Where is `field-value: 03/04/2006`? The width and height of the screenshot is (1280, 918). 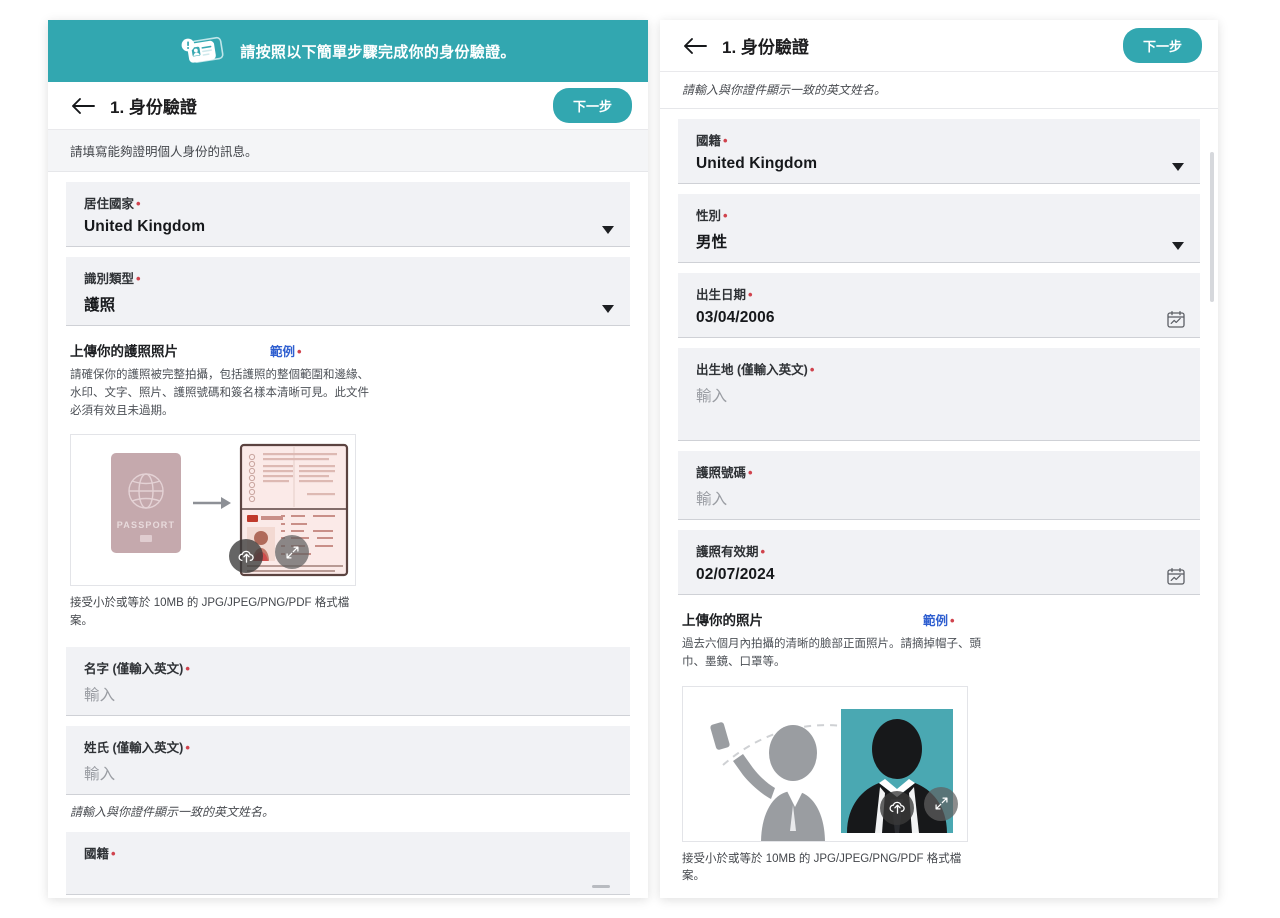
field-value: 03/04/2006 is located at coordinates (735, 317).